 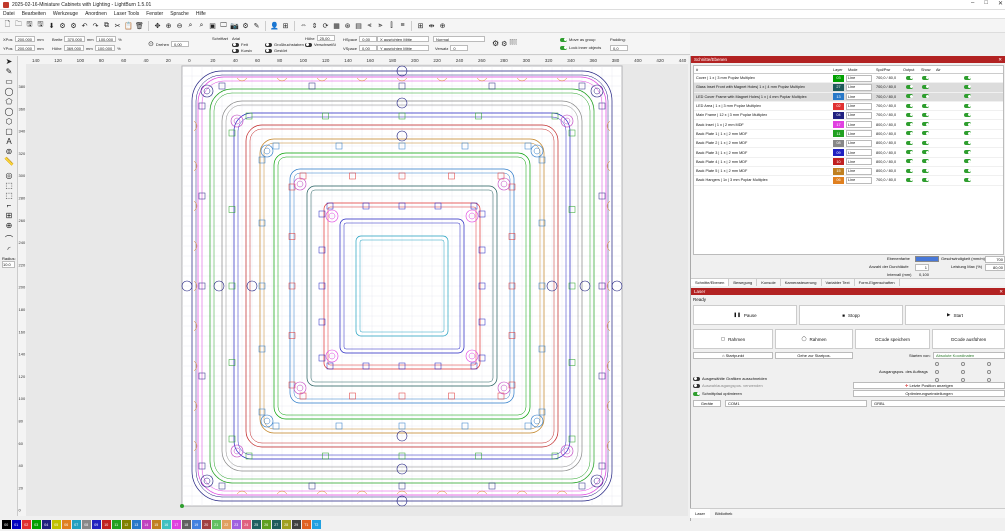 I want to click on font-select: Arial, so click(x=265, y=38).